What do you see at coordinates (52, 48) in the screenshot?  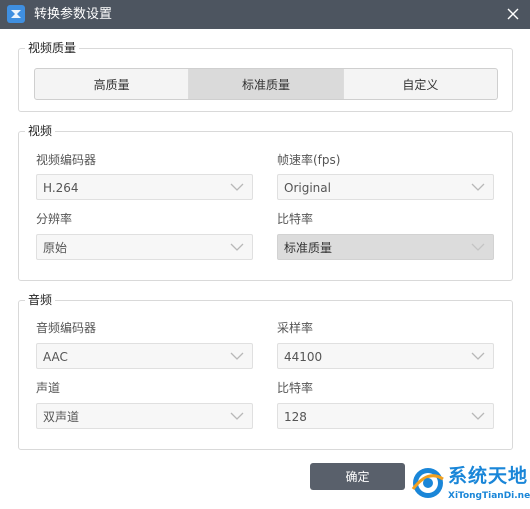 I see `video-quality-title: 视频质量` at bounding box center [52, 48].